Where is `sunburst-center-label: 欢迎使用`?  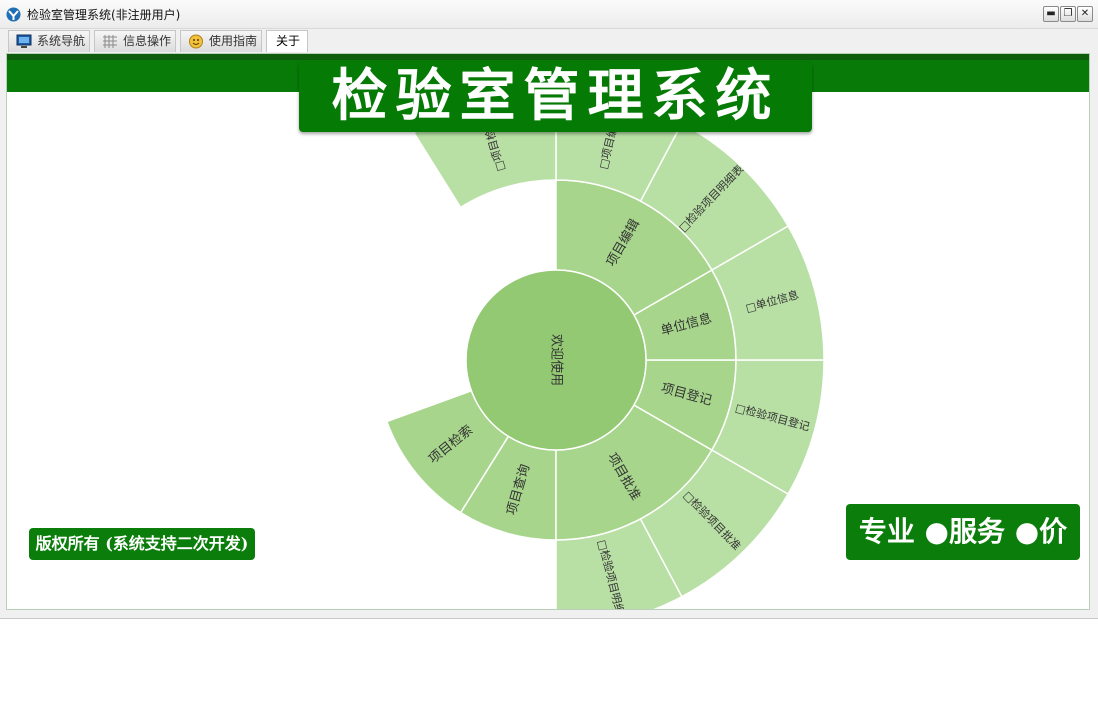 sunburst-center-label: 欢迎使用 is located at coordinates (557, 360).